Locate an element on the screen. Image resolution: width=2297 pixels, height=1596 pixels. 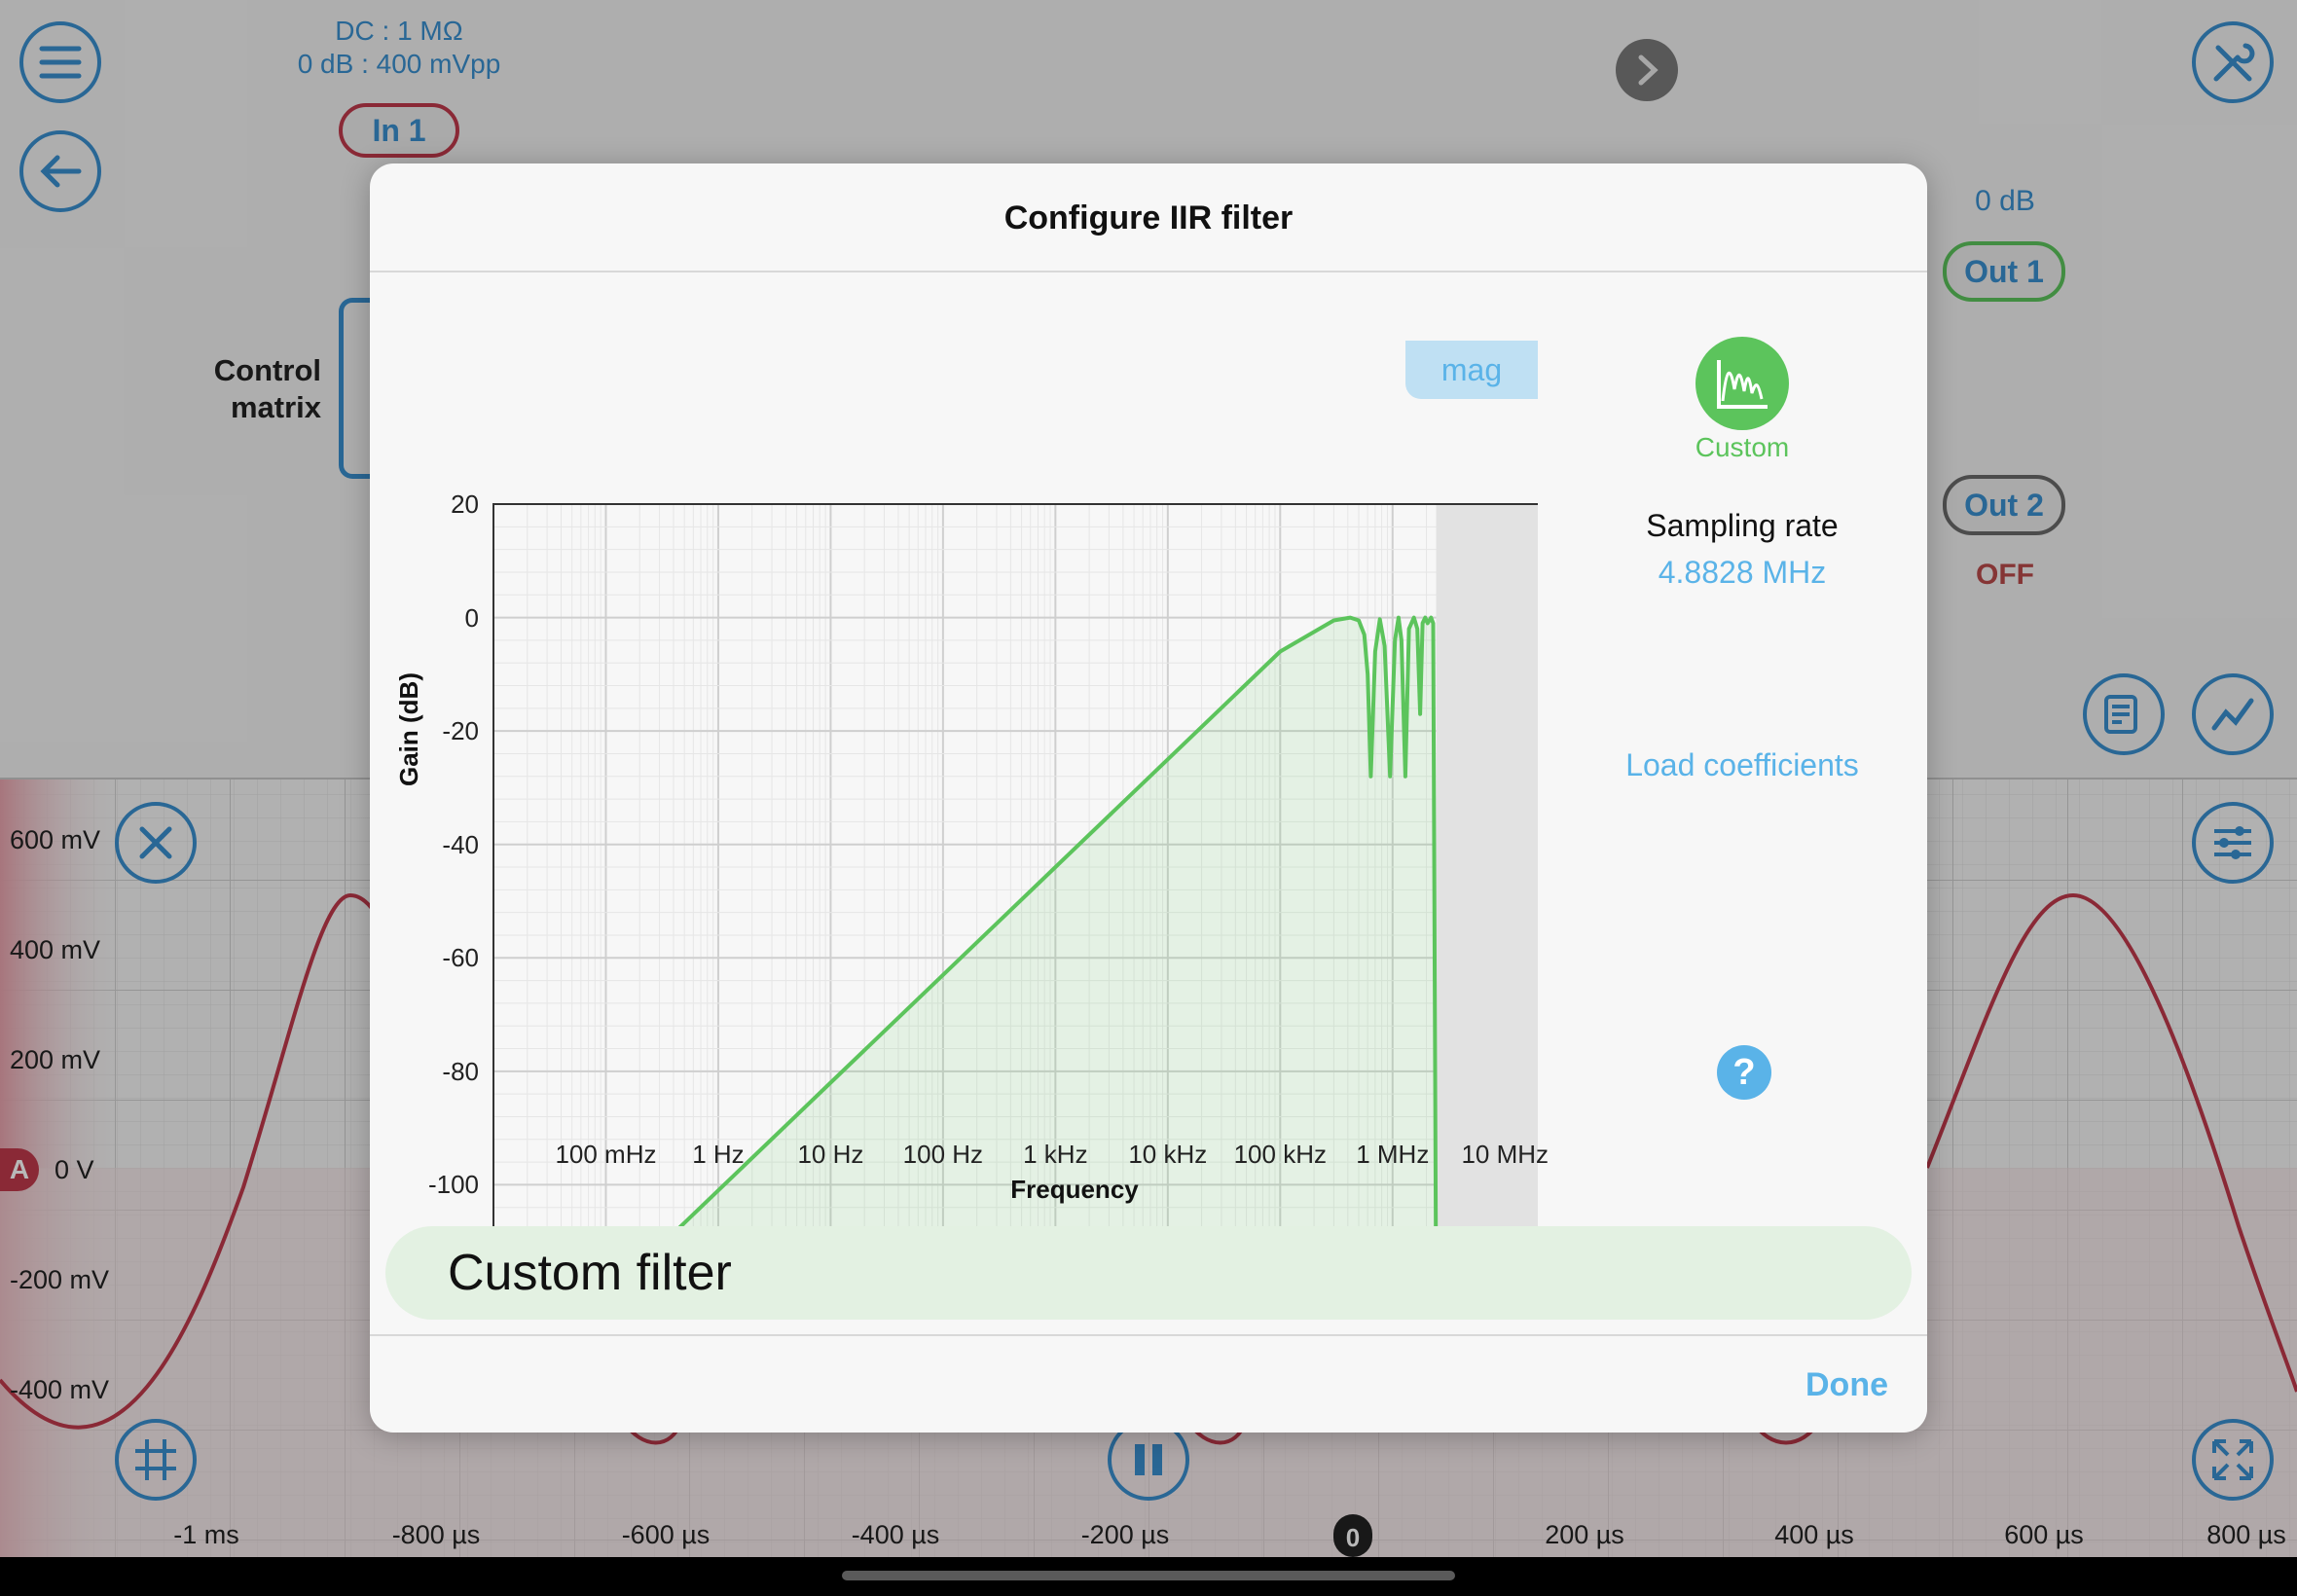
y-tick-label: -100 is located at coordinates (453, 1185).